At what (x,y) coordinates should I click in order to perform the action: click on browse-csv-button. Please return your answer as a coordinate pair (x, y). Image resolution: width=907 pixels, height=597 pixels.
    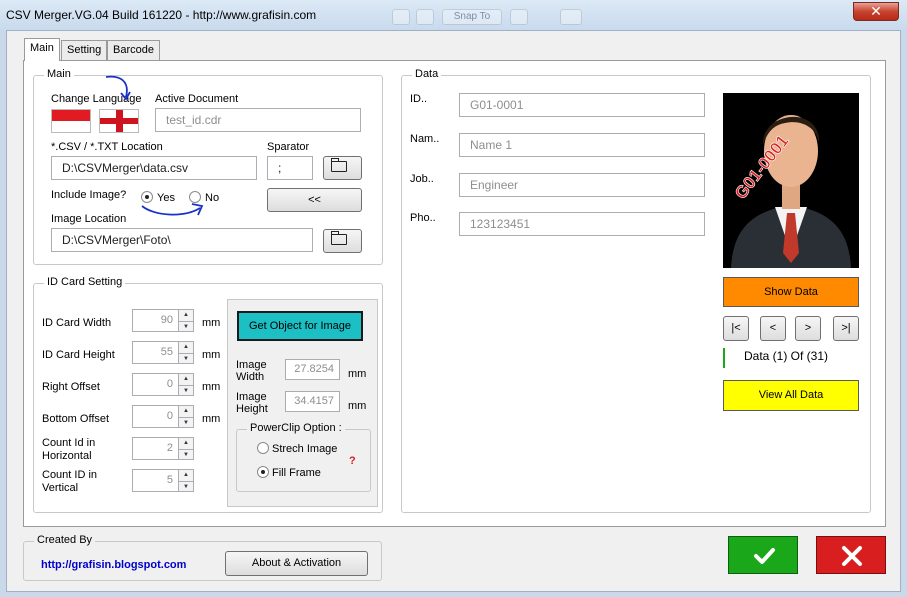
    Looking at the image, I should click on (342, 168).